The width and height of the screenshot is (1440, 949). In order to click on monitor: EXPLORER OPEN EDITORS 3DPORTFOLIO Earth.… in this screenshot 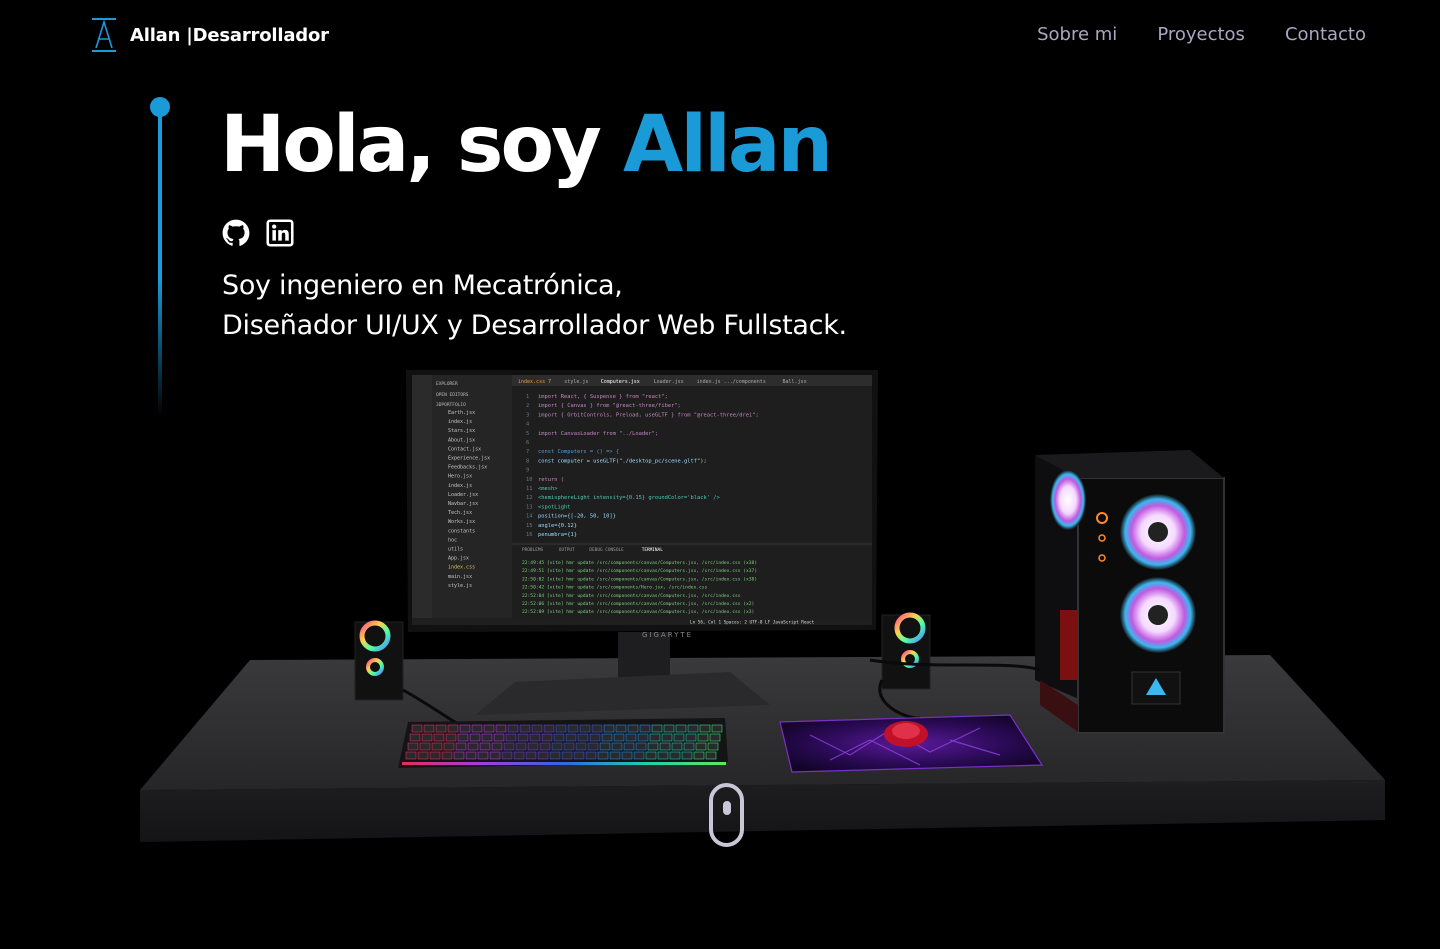, I will do `click(642, 504)`.